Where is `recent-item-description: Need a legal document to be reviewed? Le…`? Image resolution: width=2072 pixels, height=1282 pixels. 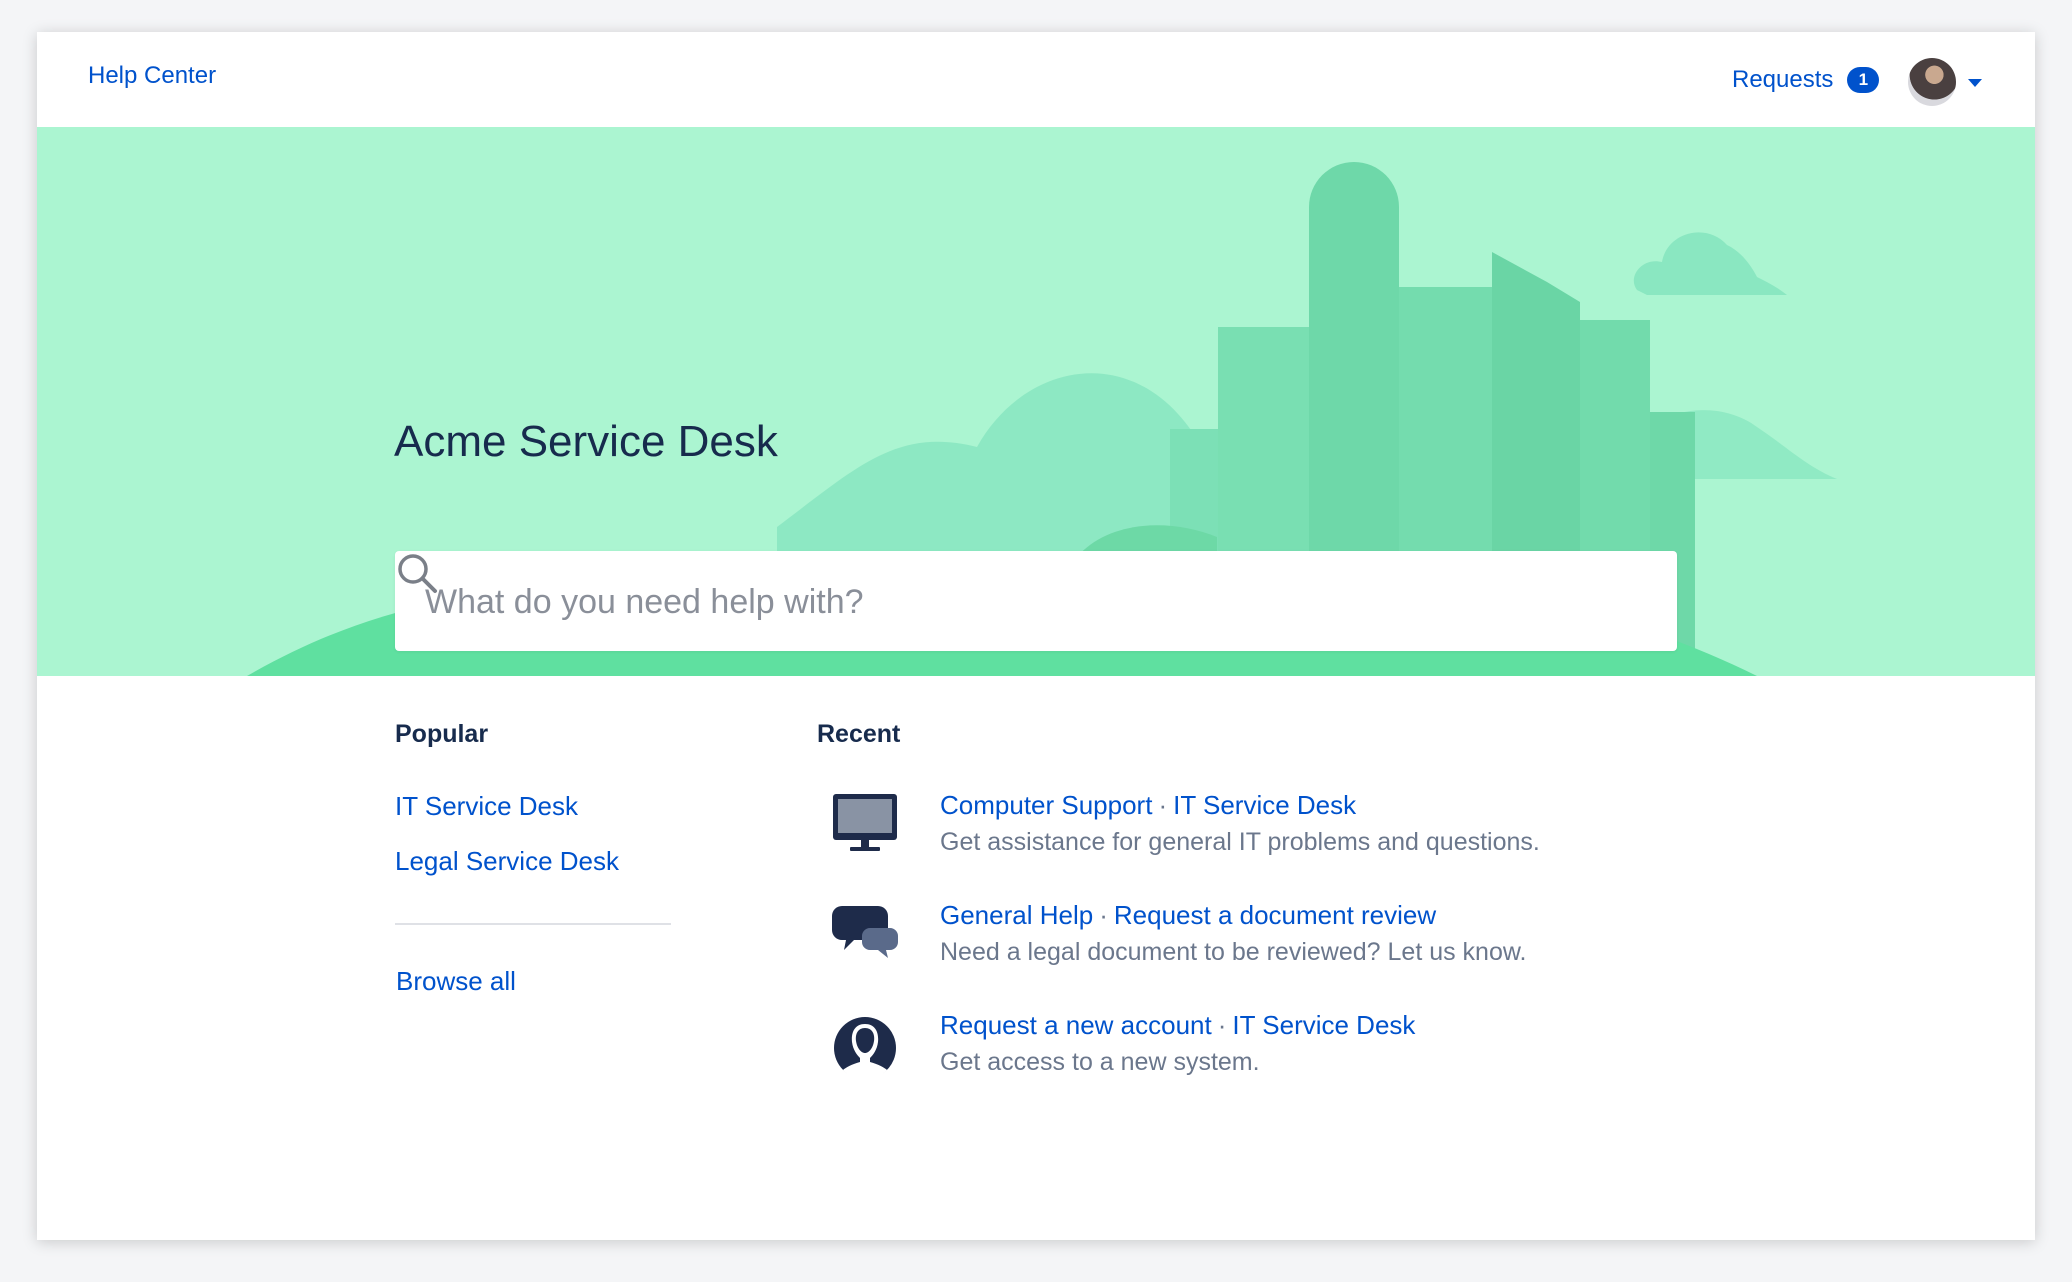 recent-item-description: Need a legal document to be reviewed? Le… is located at coordinates (1233, 952).